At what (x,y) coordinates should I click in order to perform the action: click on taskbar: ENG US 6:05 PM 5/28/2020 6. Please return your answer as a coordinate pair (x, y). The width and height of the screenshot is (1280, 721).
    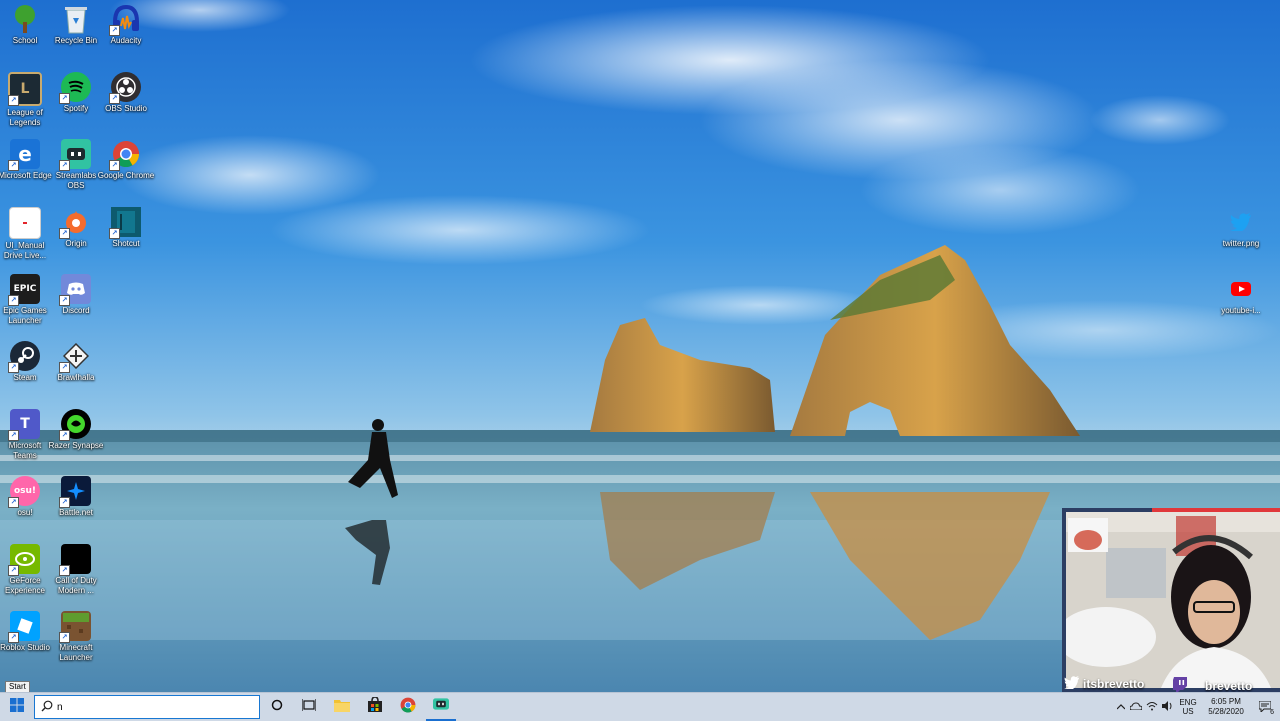
    Looking at the image, I should click on (640, 706).